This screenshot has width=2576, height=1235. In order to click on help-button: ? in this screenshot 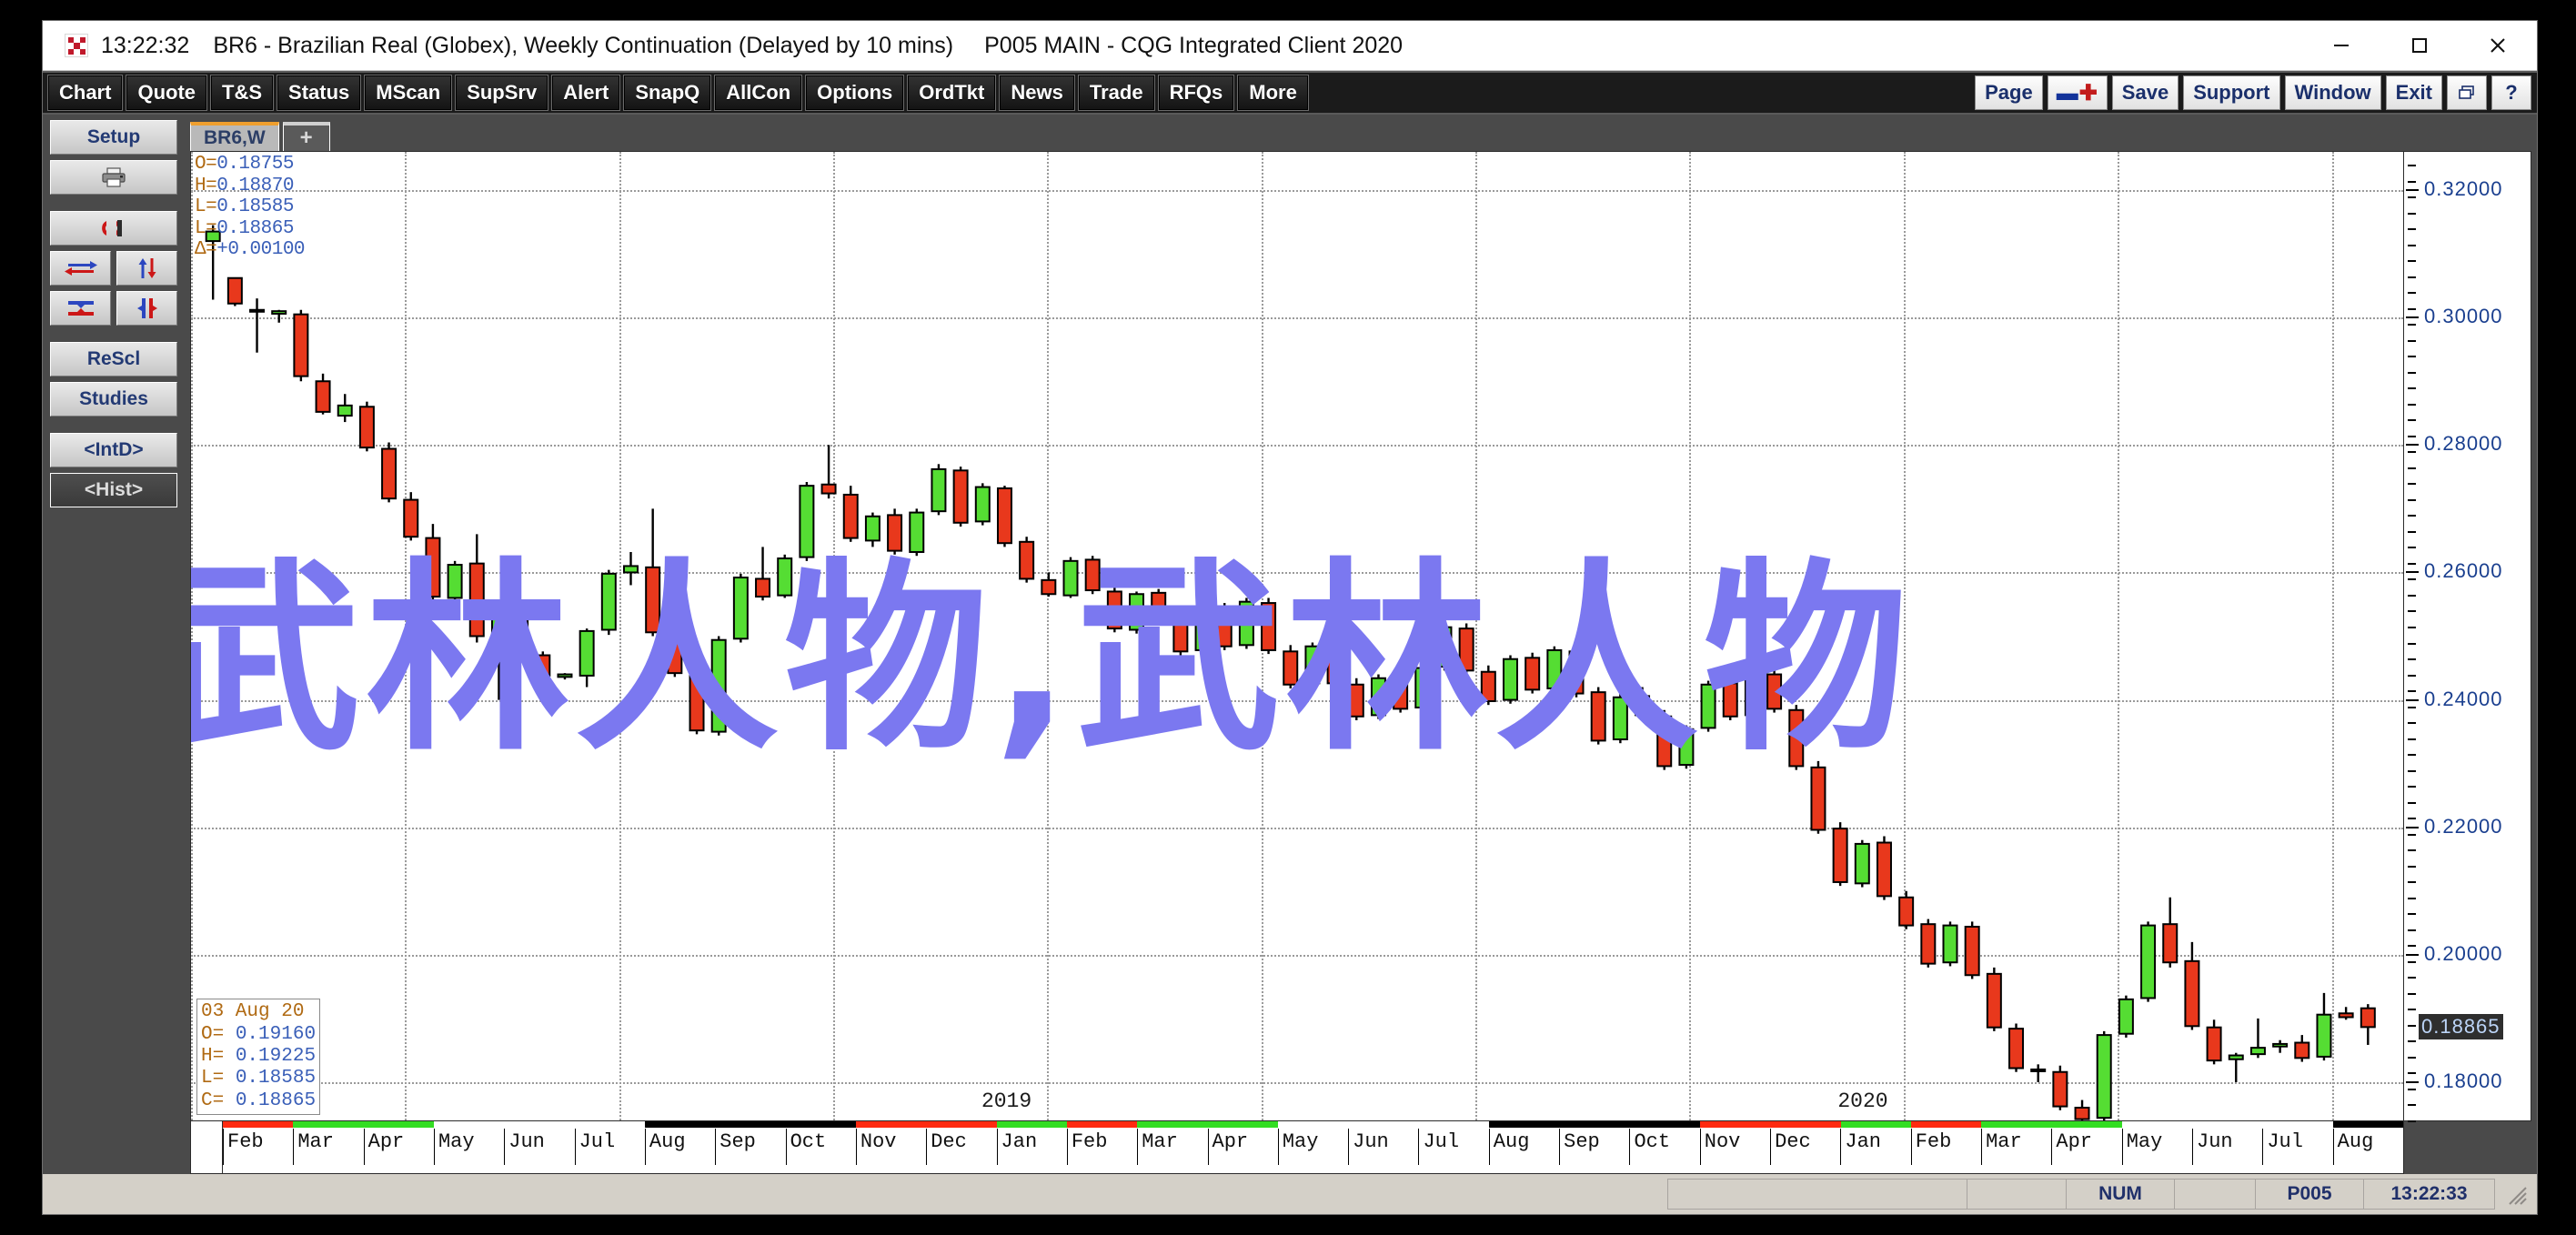, I will do `click(2511, 92)`.